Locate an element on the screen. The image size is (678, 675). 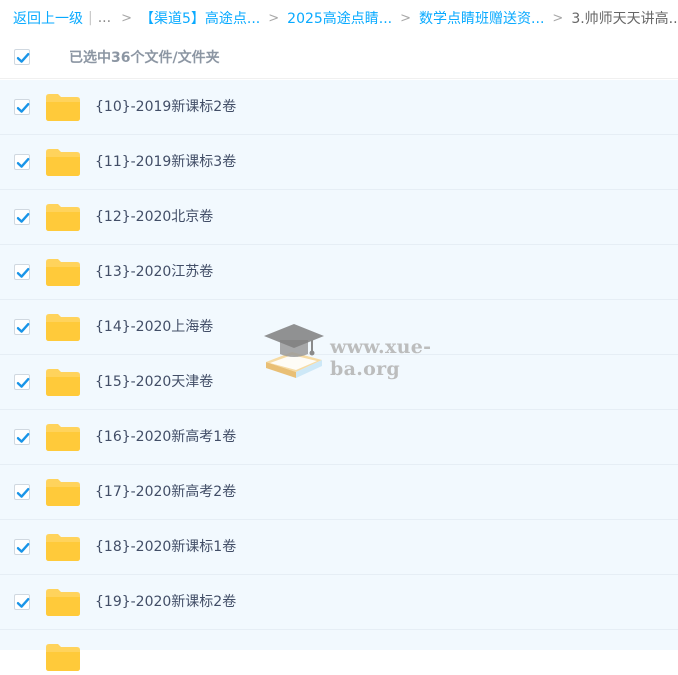
file-name: {15}-2020天津卷 is located at coordinates (154, 382).